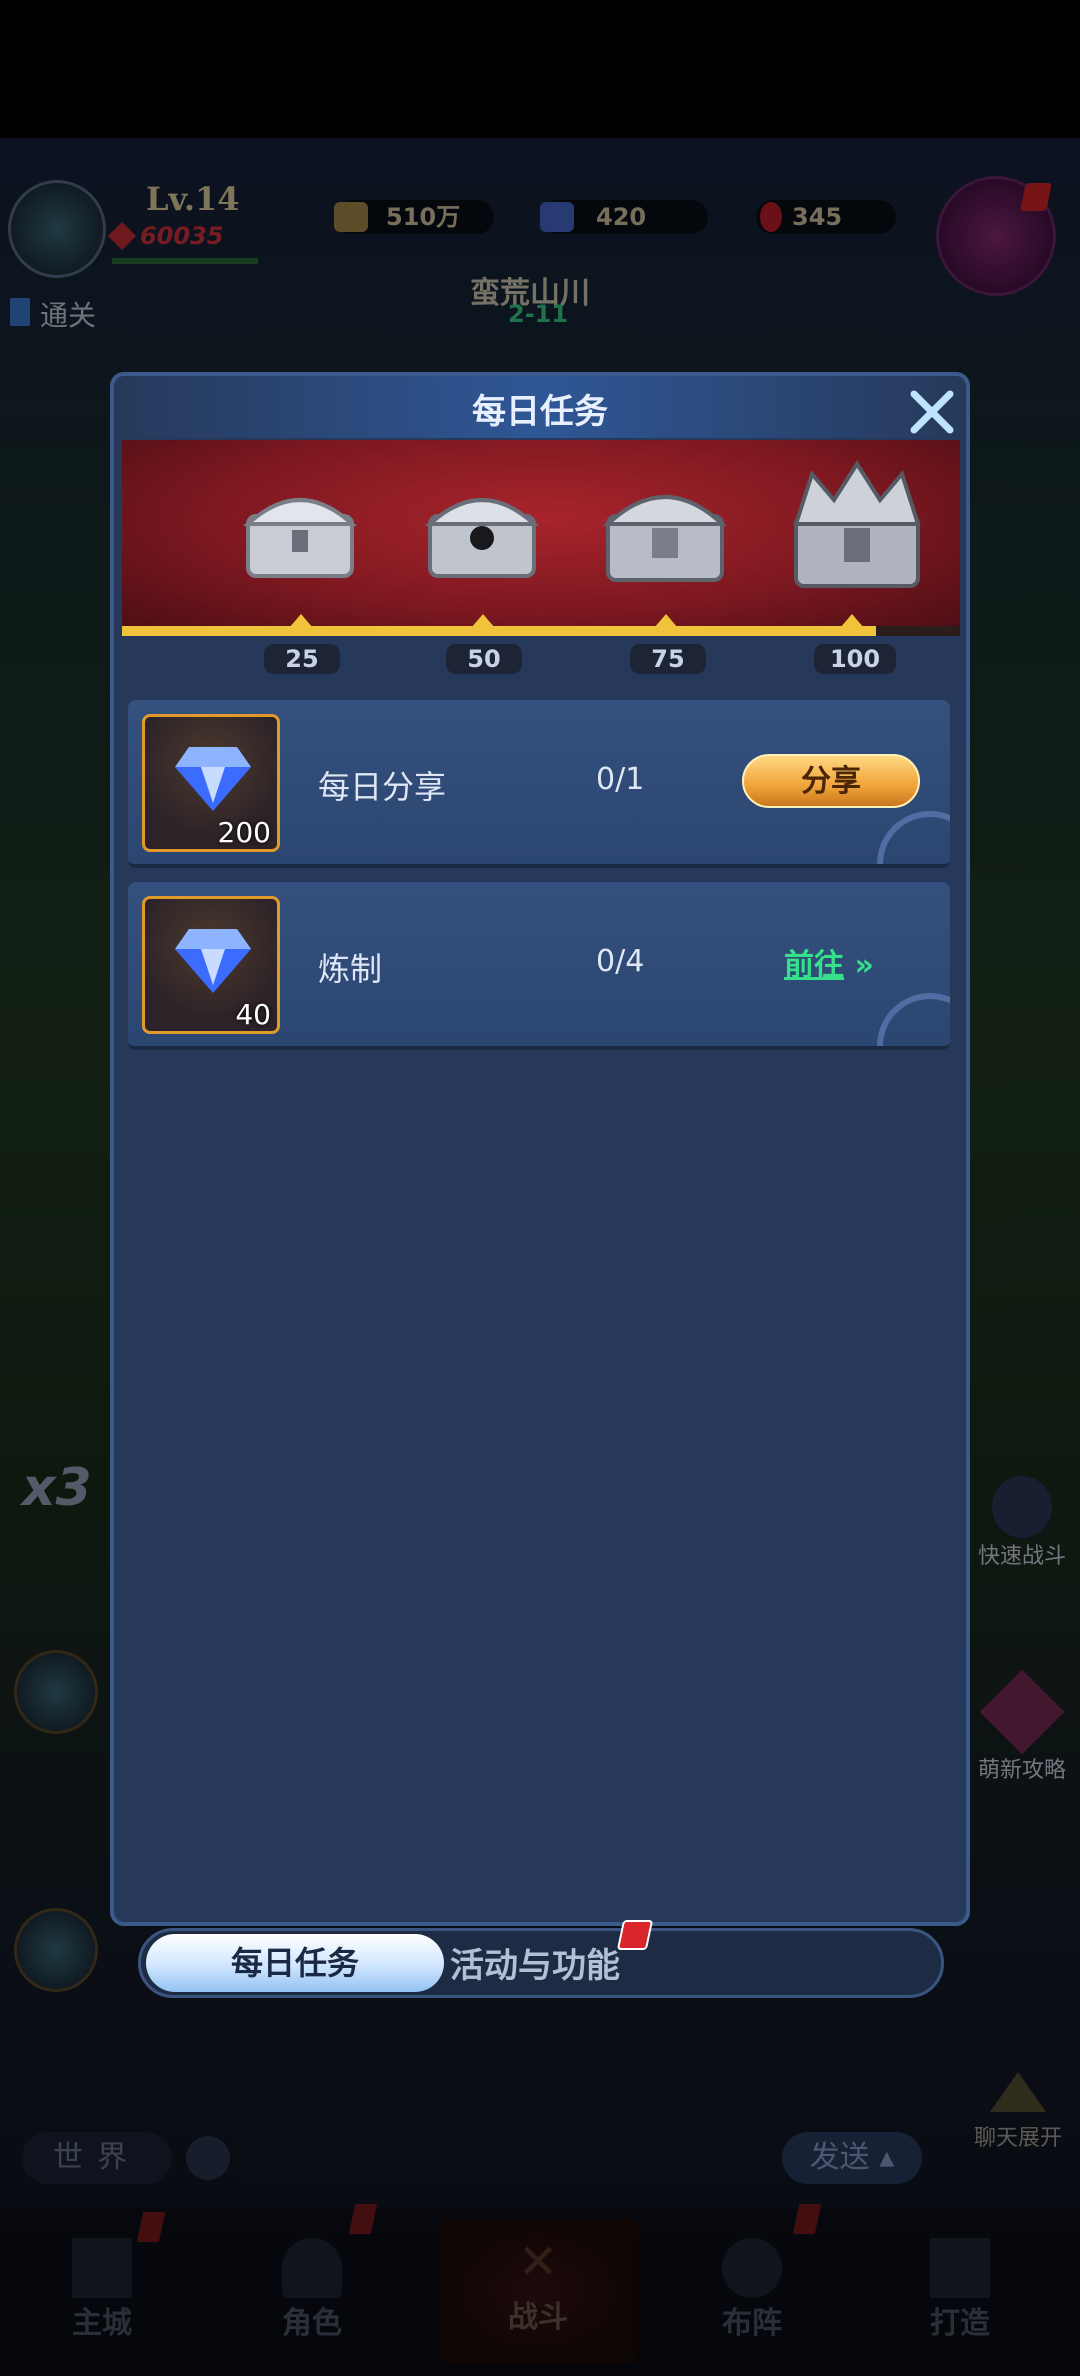 The height and width of the screenshot is (2376, 1080). What do you see at coordinates (253, 1014) in the screenshot?
I see `reward-quantity: 40` at bounding box center [253, 1014].